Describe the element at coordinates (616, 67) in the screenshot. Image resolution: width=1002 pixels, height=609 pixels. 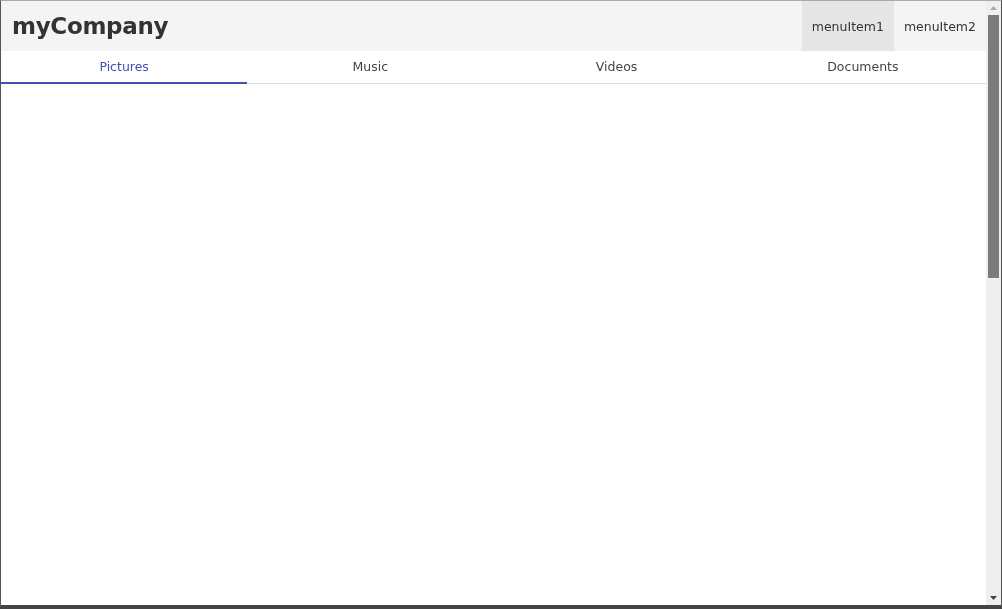
I see `tab: Videos` at that location.